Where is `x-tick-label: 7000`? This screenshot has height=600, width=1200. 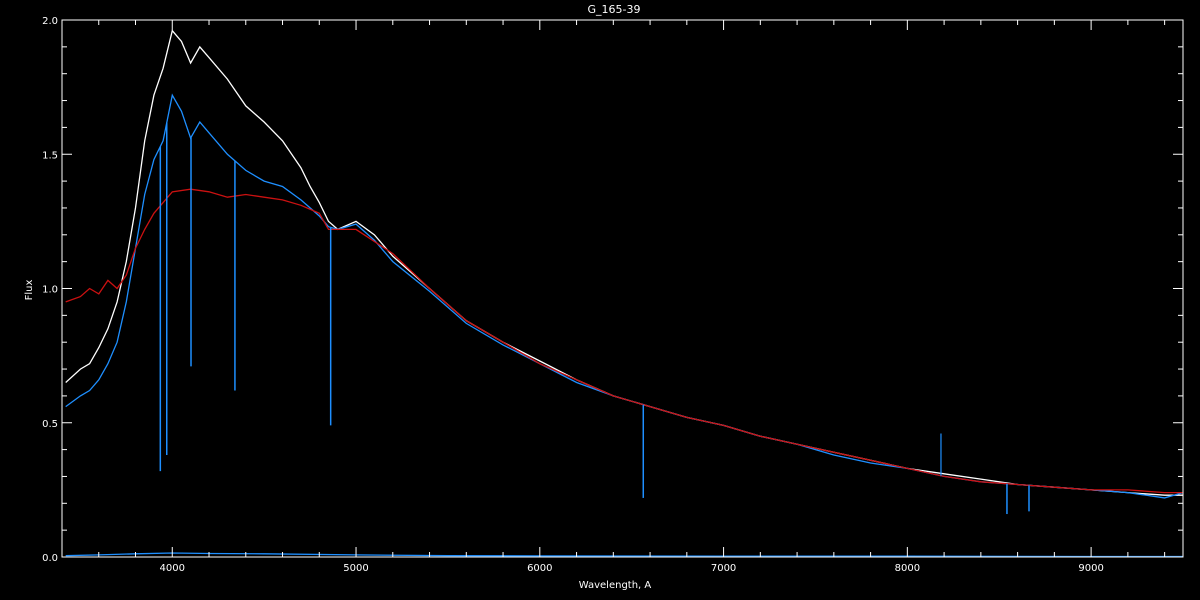 x-tick-label: 7000 is located at coordinates (723, 568).